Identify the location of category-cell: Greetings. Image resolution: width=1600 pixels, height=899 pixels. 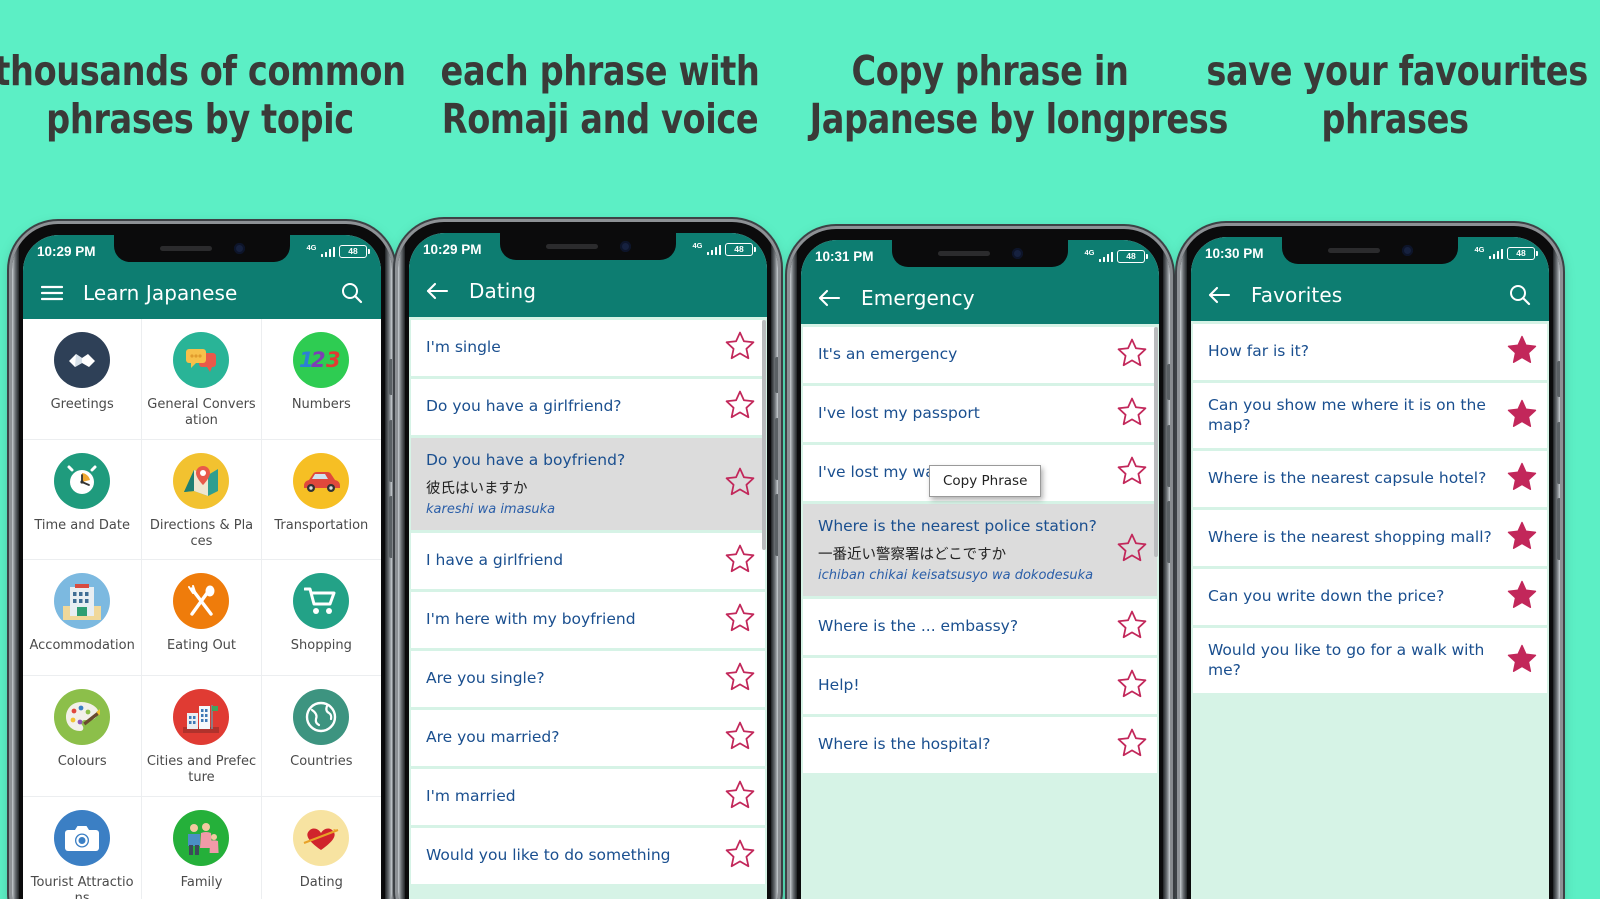
(83, 379).